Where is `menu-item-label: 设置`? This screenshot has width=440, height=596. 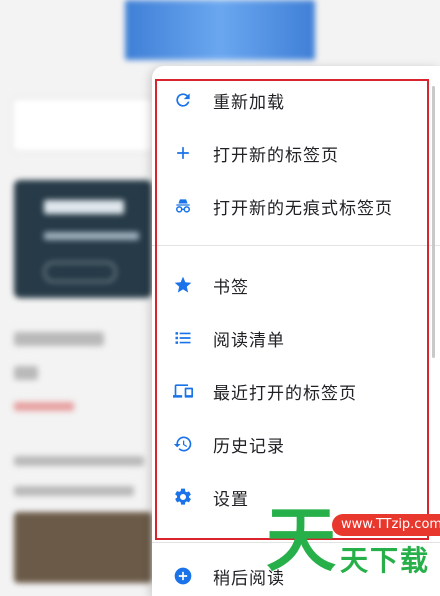 menu-item-label: 设置 is located at coordinates (231, 499).